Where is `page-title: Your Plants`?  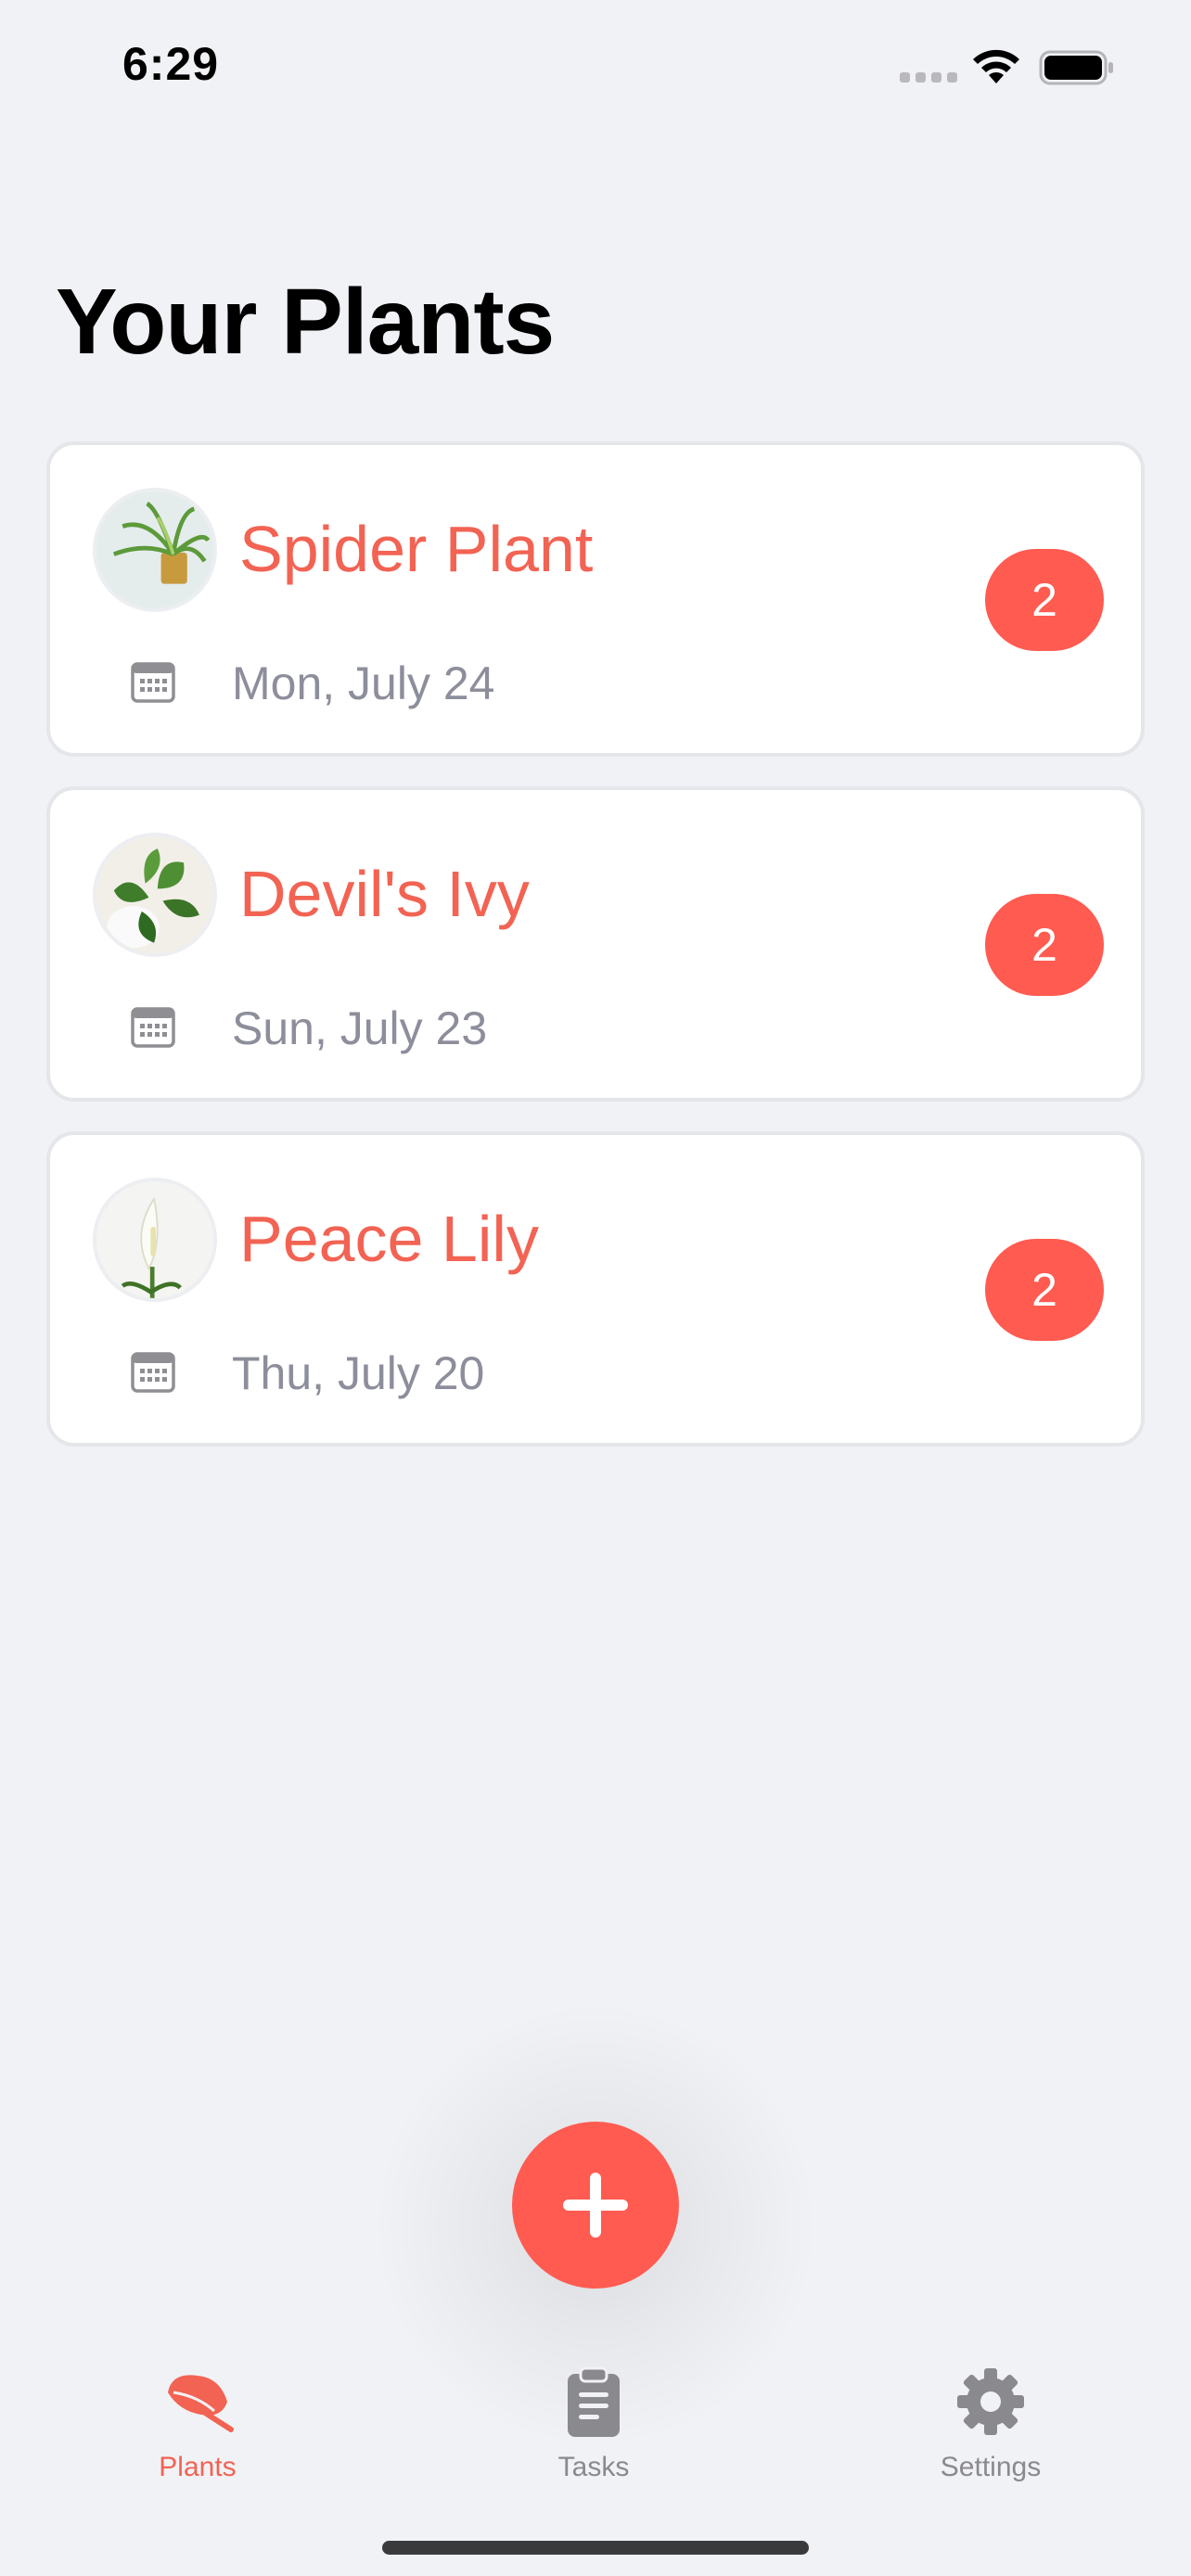
page-title: Your Plants is located at coordinates (305, 322).